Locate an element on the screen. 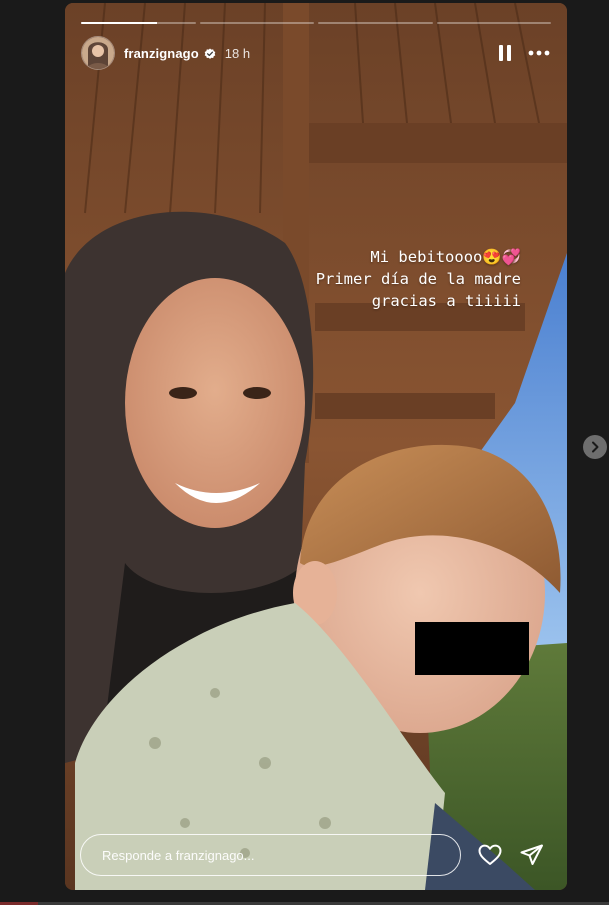 The image size is (609, 905). story-progress is located at coordinates (316, 23).